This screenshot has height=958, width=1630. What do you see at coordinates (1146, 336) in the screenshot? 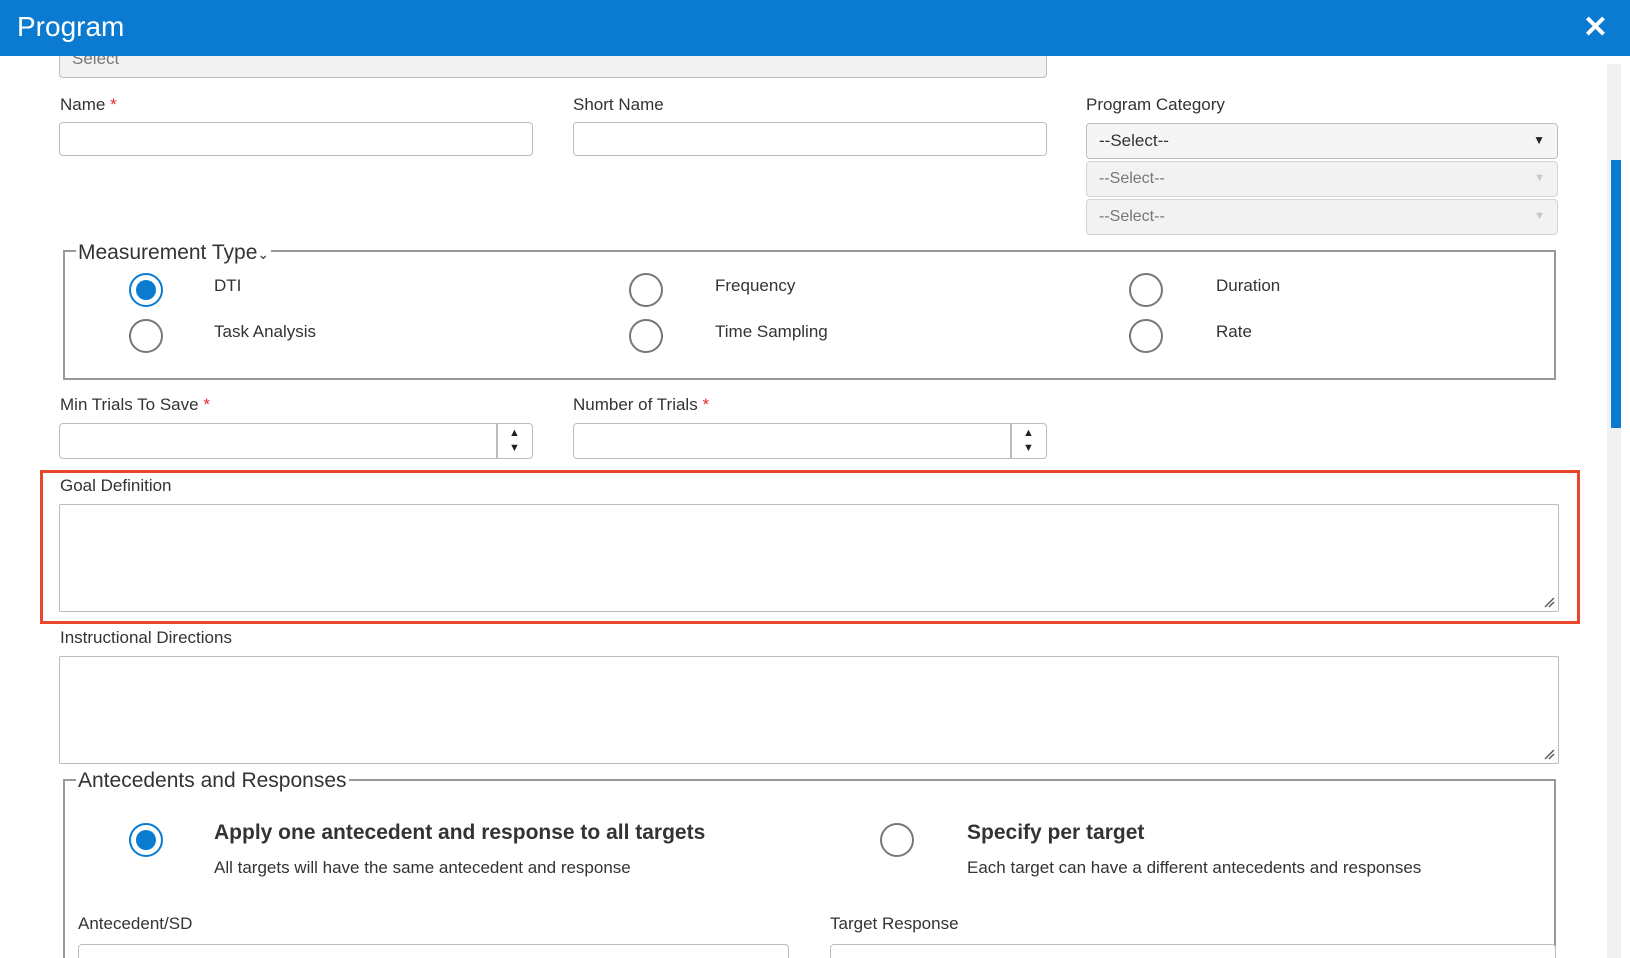
I see `radio-rate` at bounding box center [1146, 336].